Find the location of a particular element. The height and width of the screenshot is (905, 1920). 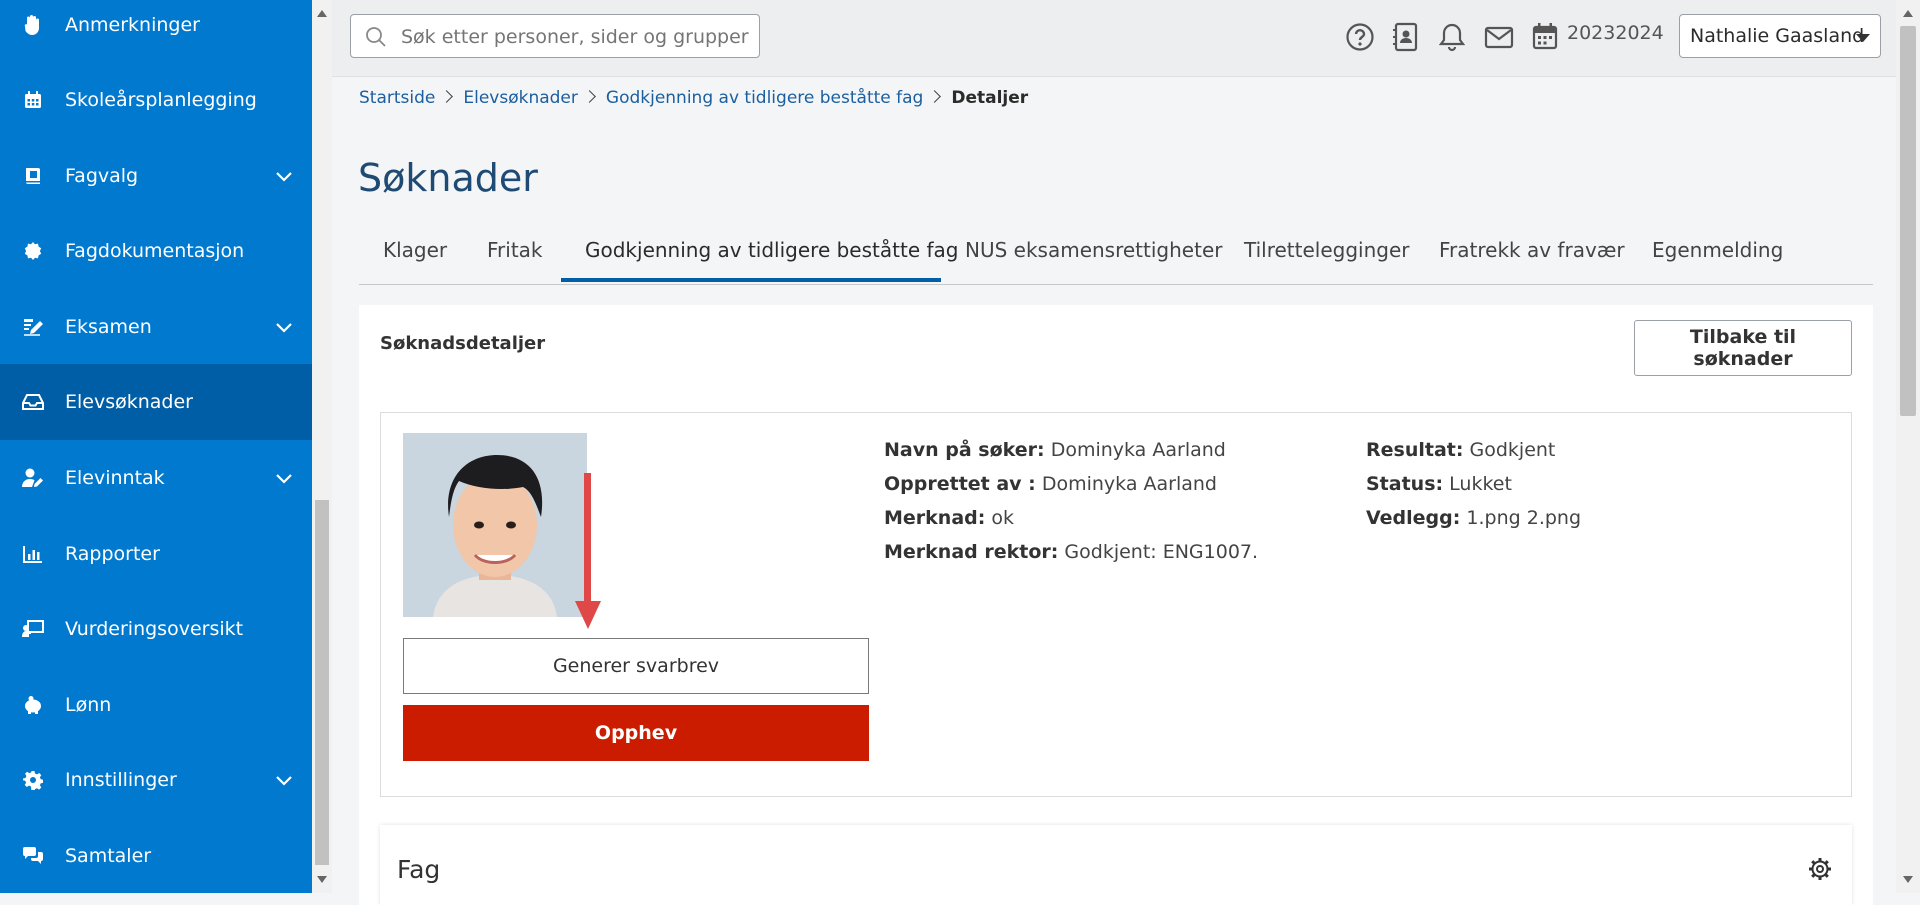

sidebar-item-fagvalg: Fagvalg is located at coordinates (156, 176).